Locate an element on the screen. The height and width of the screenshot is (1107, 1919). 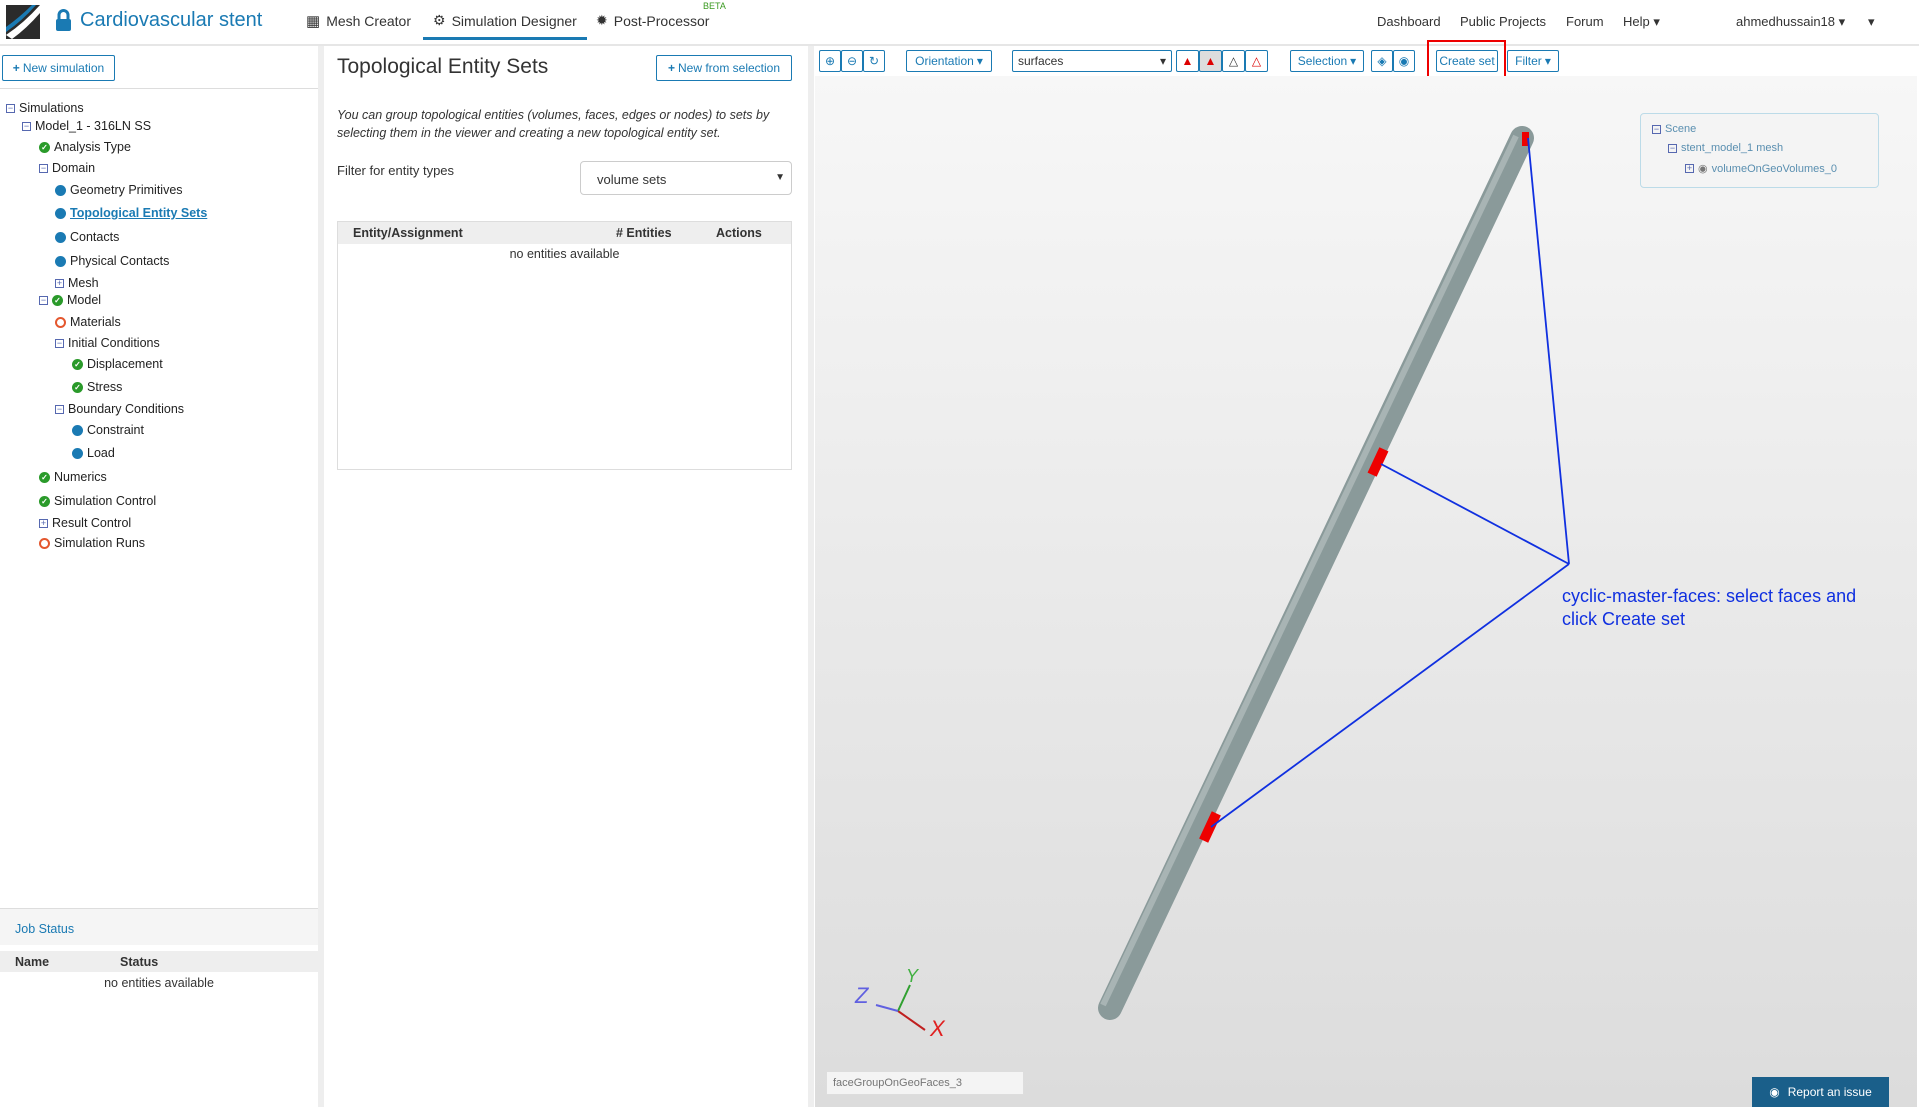
expand-icon: + is located at coordinates (1689, 168).